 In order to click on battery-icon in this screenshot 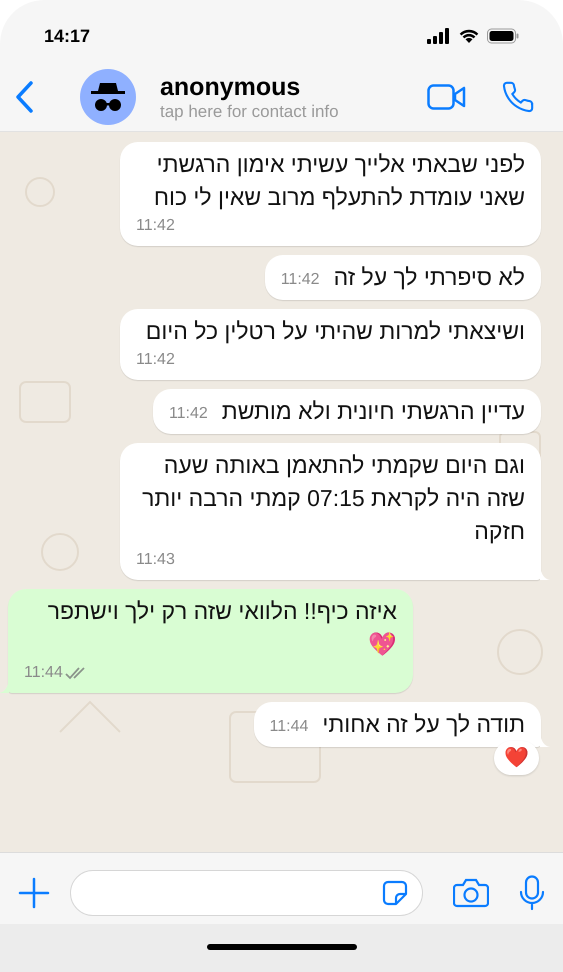, I will do `click(503, 36)`.